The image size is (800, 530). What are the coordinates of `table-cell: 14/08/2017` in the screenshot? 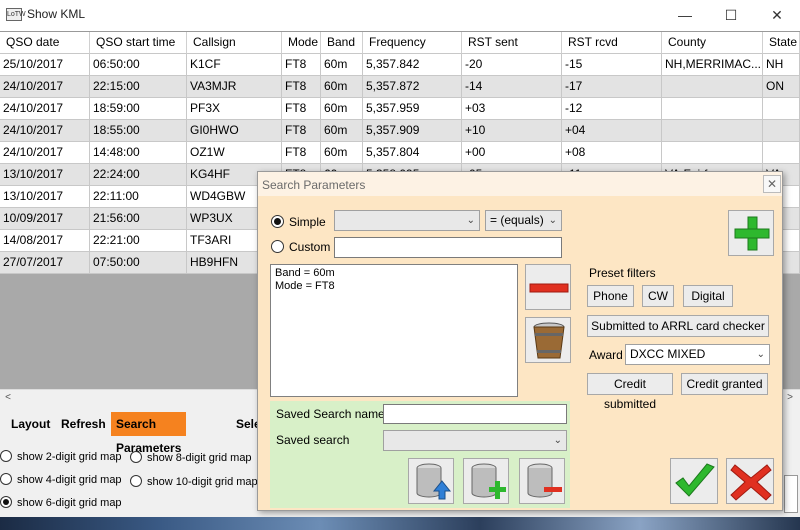 It's located at (45, 241).